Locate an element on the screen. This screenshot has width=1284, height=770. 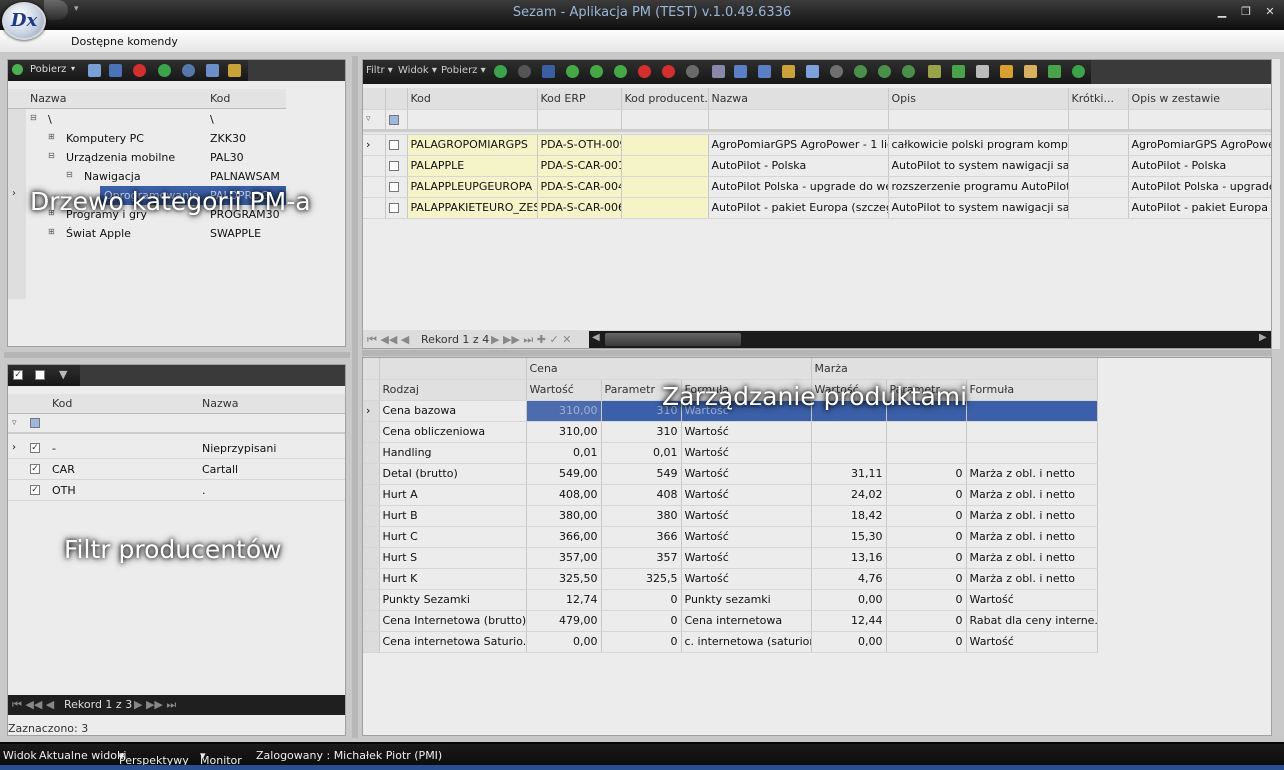
doc-plus-icon is located at coordinates (958, 71).